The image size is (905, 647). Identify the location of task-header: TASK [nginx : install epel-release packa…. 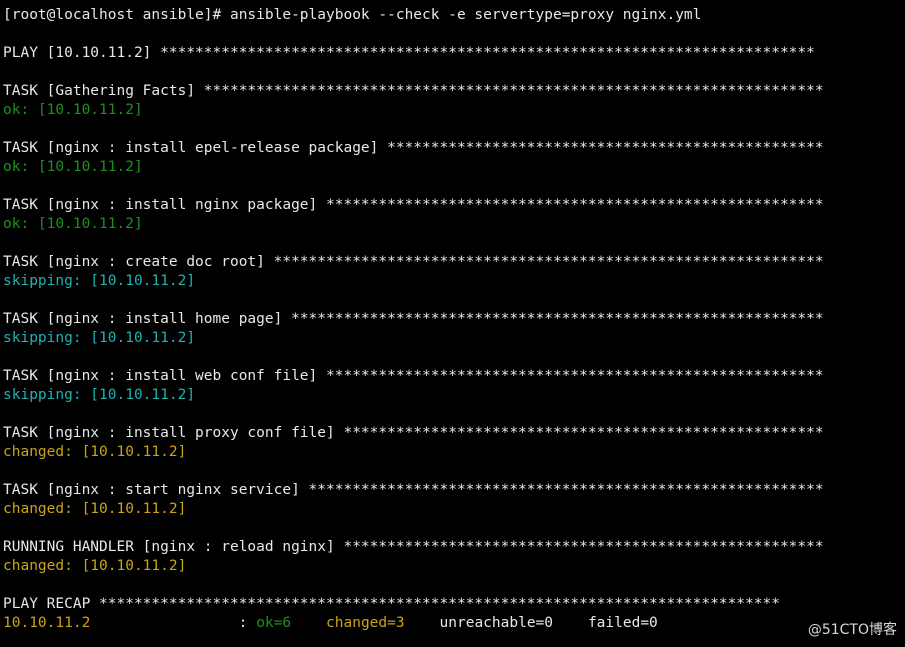
(413, 148).